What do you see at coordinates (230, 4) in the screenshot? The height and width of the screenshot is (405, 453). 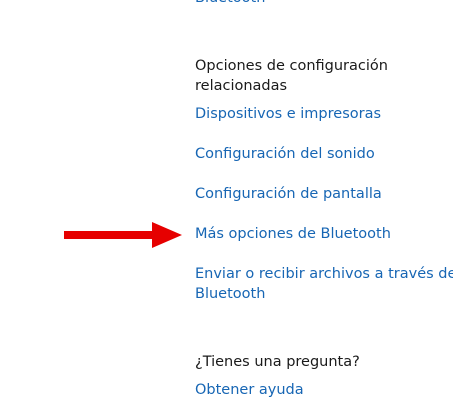 I see `bluetooth-partial-link: Bluetooth` at bounding box center [230, 4].